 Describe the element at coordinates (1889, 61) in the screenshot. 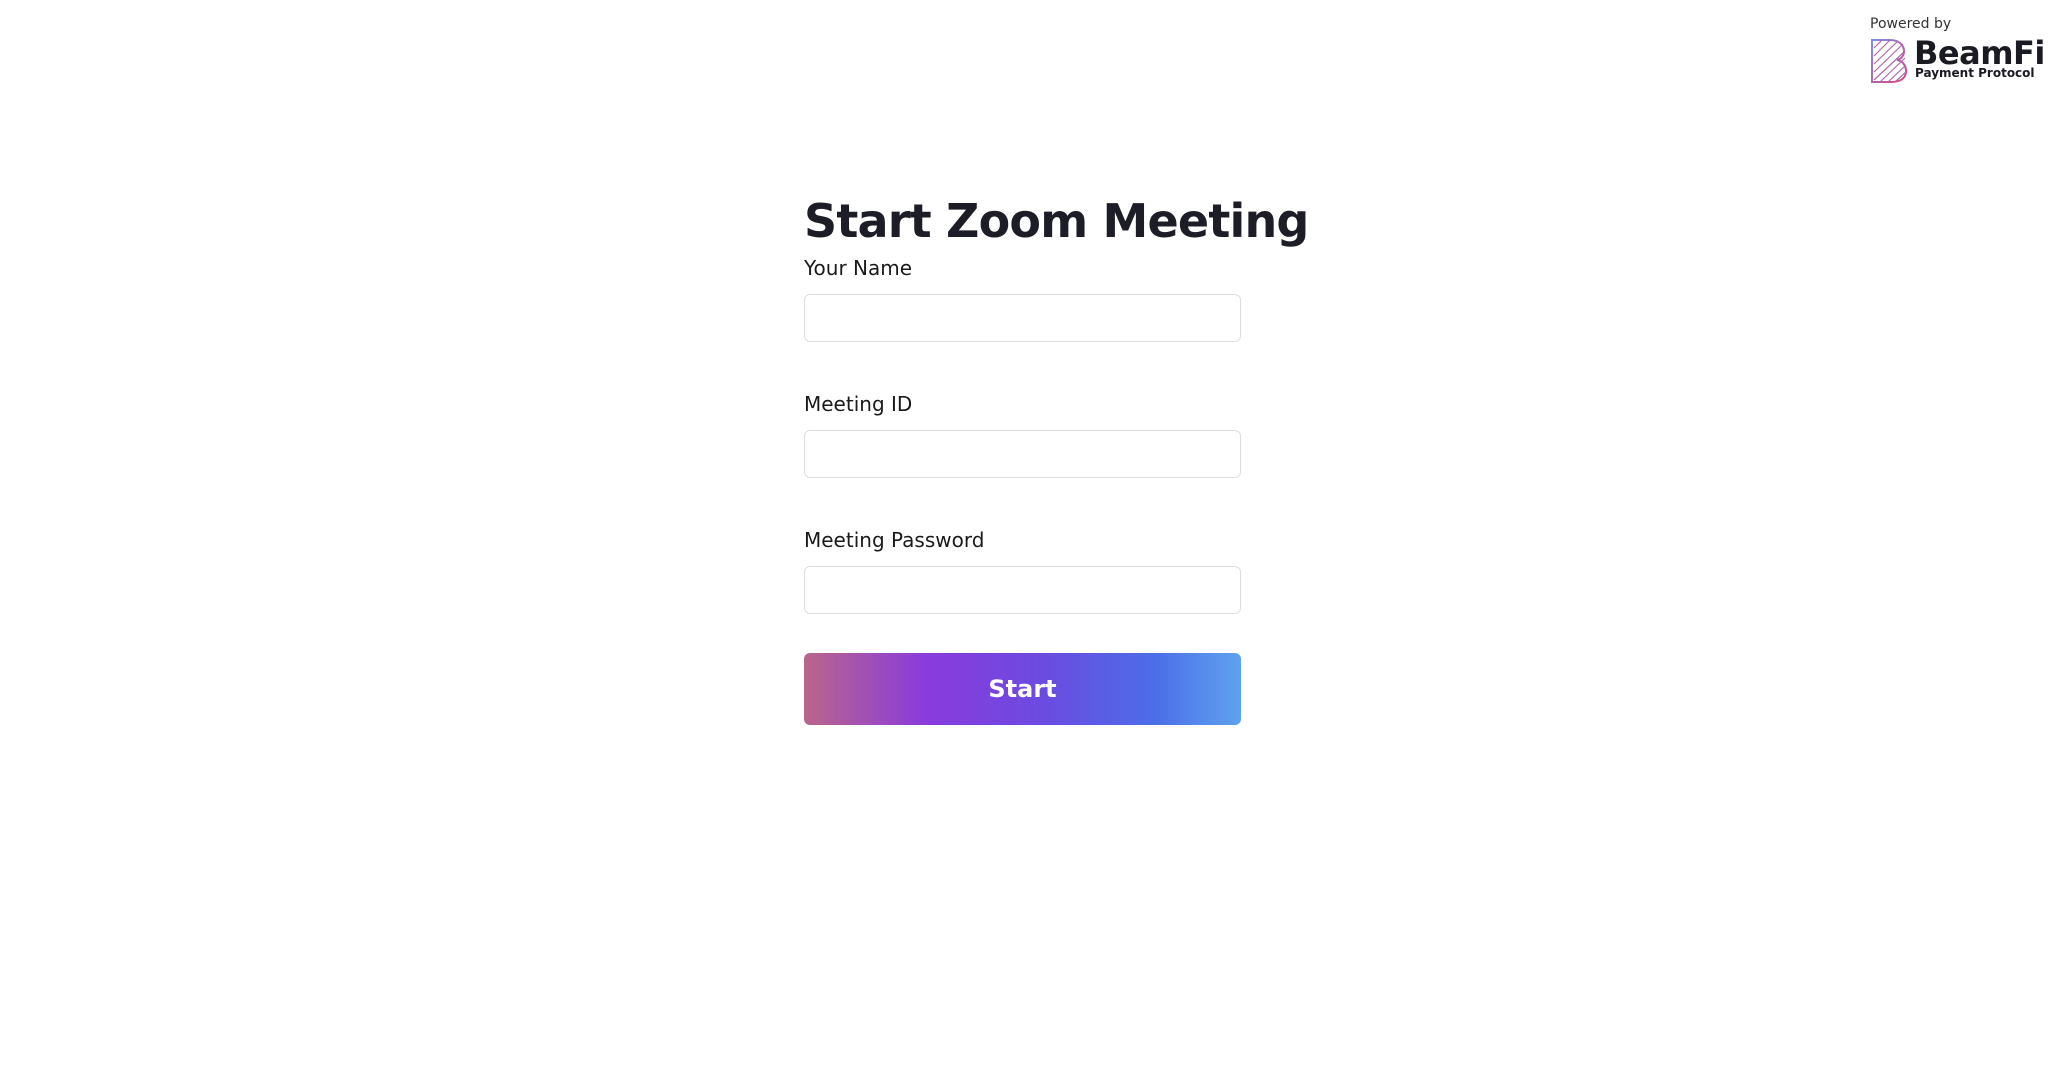

I see `beamfi-logo-icon` at that location.